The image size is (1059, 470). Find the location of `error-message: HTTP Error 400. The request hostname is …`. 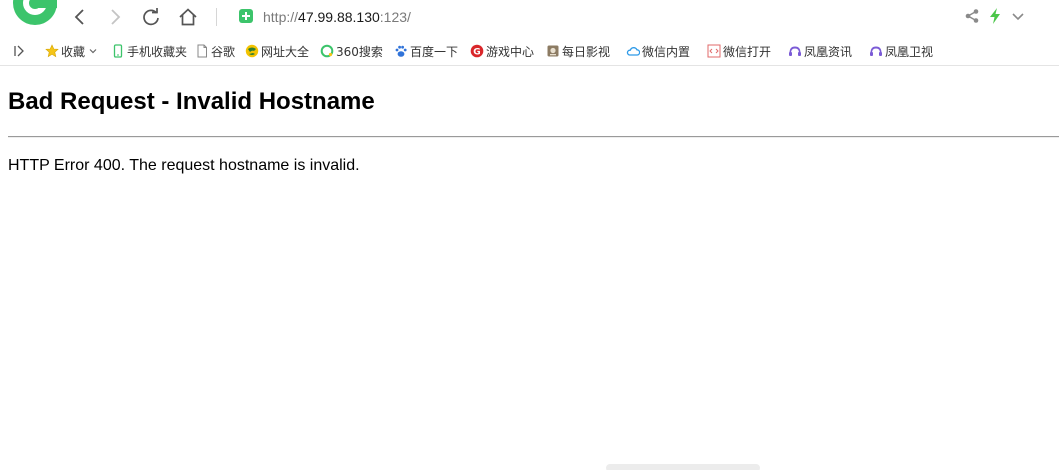

error-message: HTTP Error 400. The request hostname is … is located at coordinates (184, 165).